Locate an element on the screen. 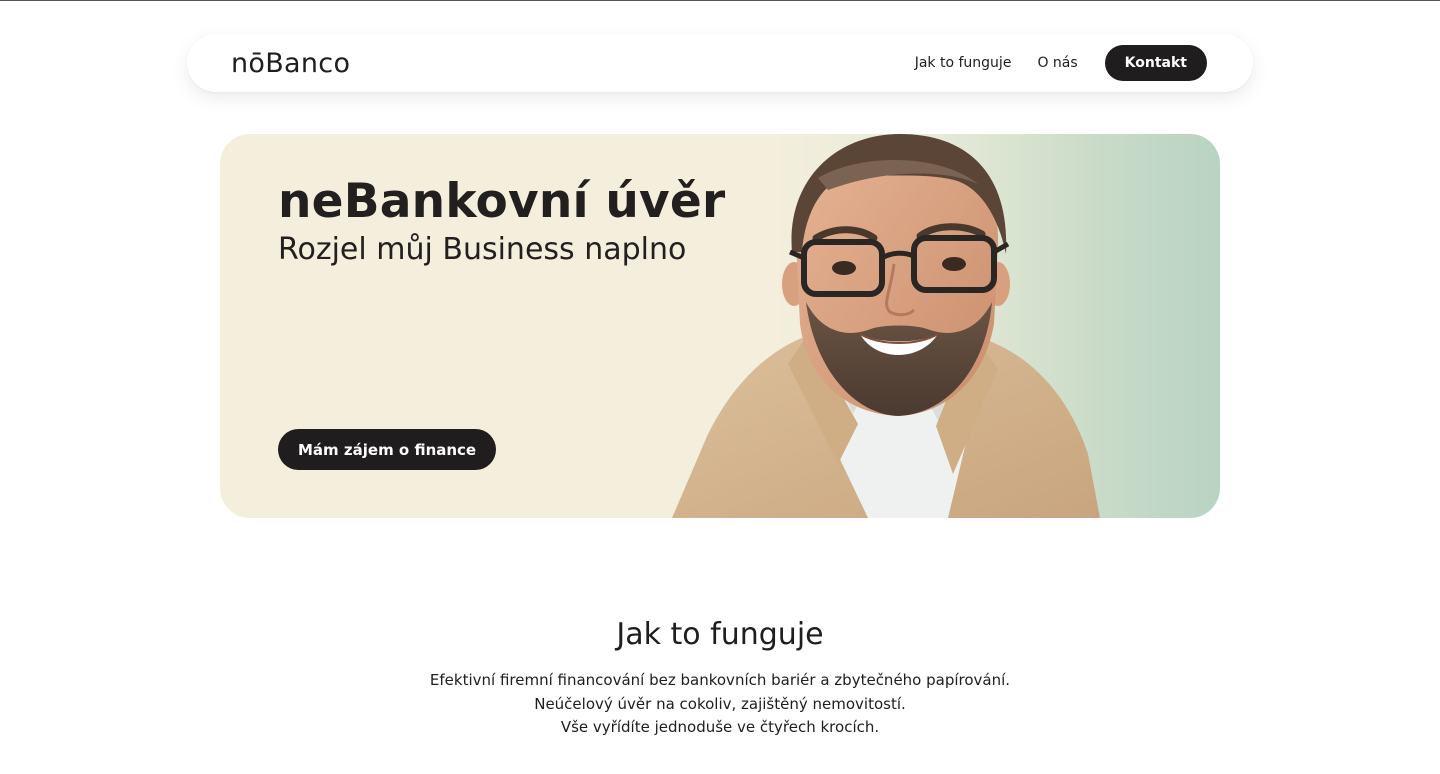  section-title: Jak to funguje is located at coordinates (720, 634).